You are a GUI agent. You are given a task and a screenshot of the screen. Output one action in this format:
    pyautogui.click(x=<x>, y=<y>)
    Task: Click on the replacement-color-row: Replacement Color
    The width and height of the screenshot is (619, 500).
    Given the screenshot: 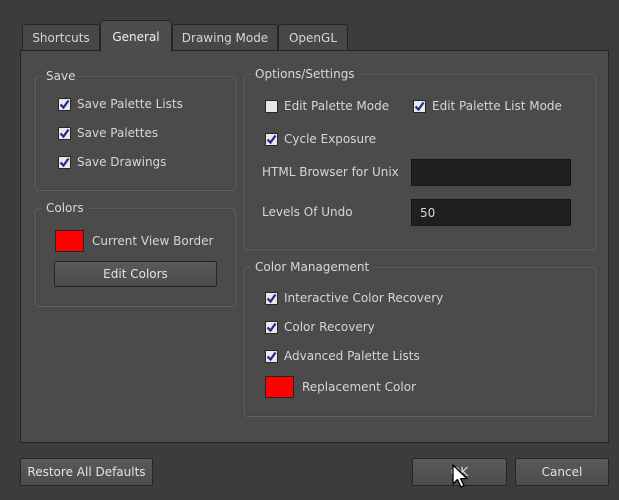 What is the action you would take?
    pyautogui.click(x=340, y=387)
    